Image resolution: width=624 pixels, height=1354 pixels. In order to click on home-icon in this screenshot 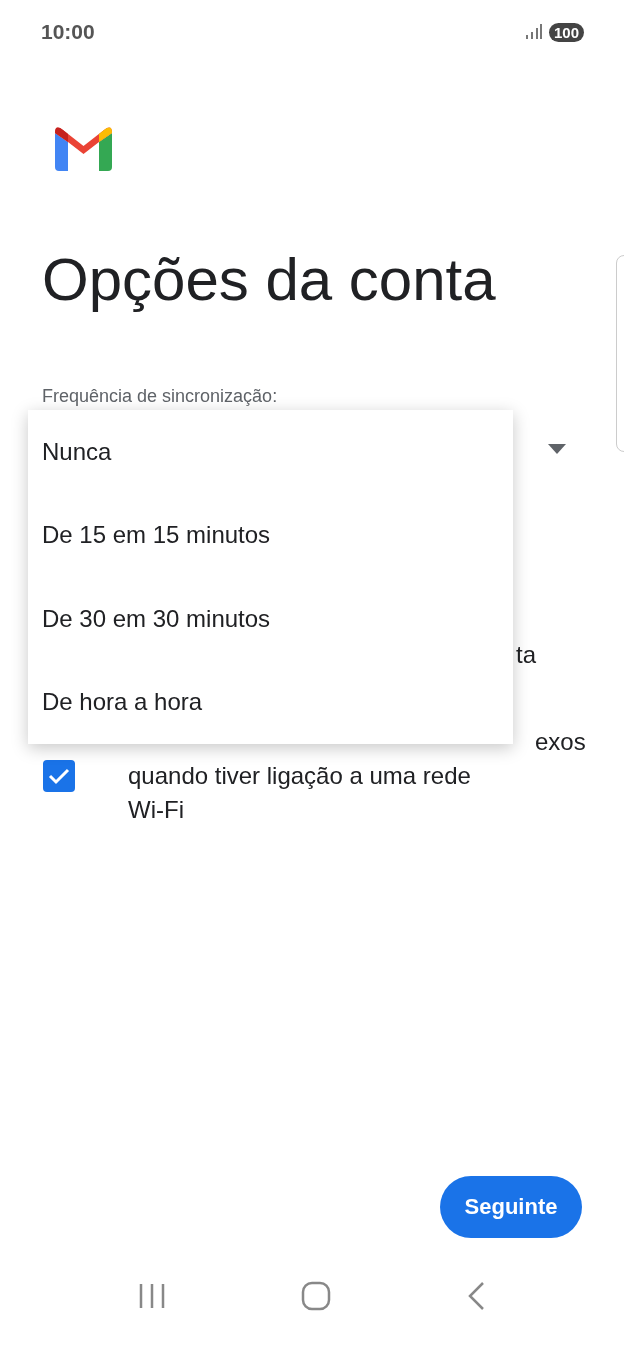, I will do `click(316, 1296)`.